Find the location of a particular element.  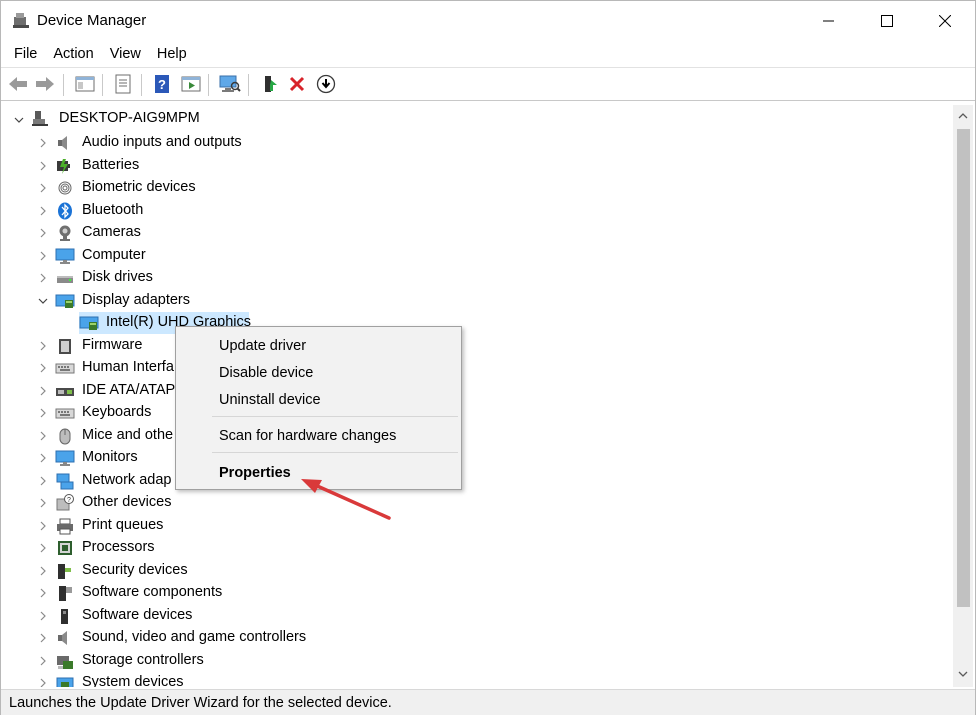

tree-item: Human Interfa is located at coordinates (475, 368).